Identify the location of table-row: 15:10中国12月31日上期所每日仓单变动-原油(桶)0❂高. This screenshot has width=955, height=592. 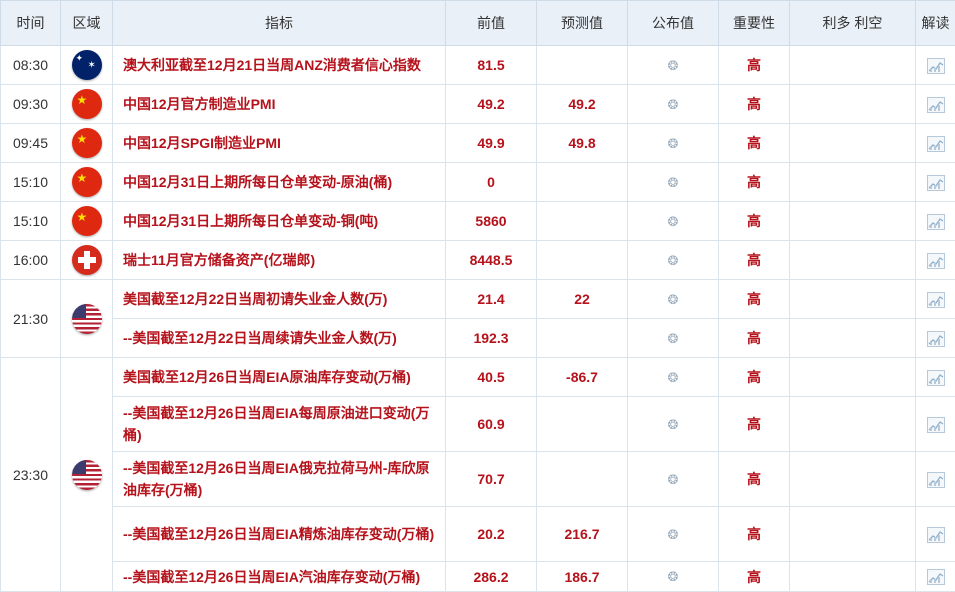
(478, 182).